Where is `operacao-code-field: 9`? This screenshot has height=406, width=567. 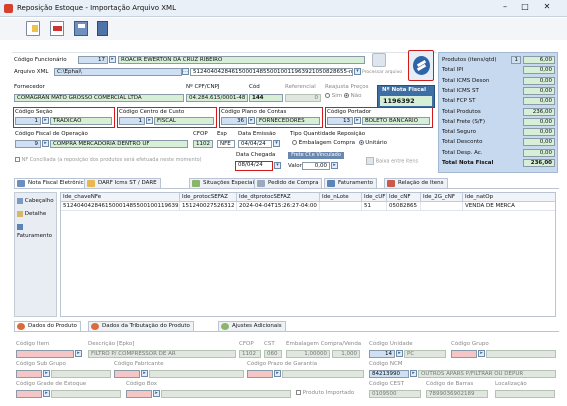
operacao-code-field: 9 is located at coordinates (28, 144).